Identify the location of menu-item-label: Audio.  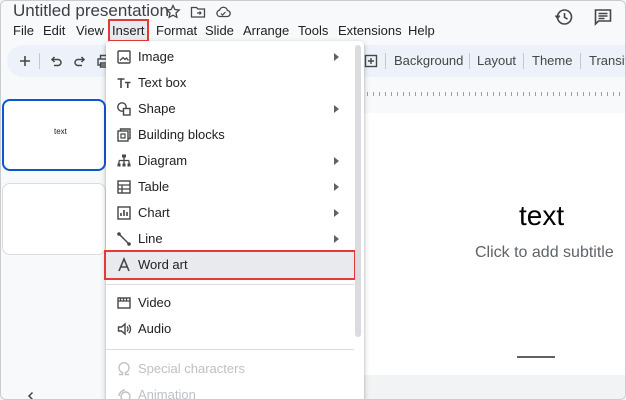
(155, 328).